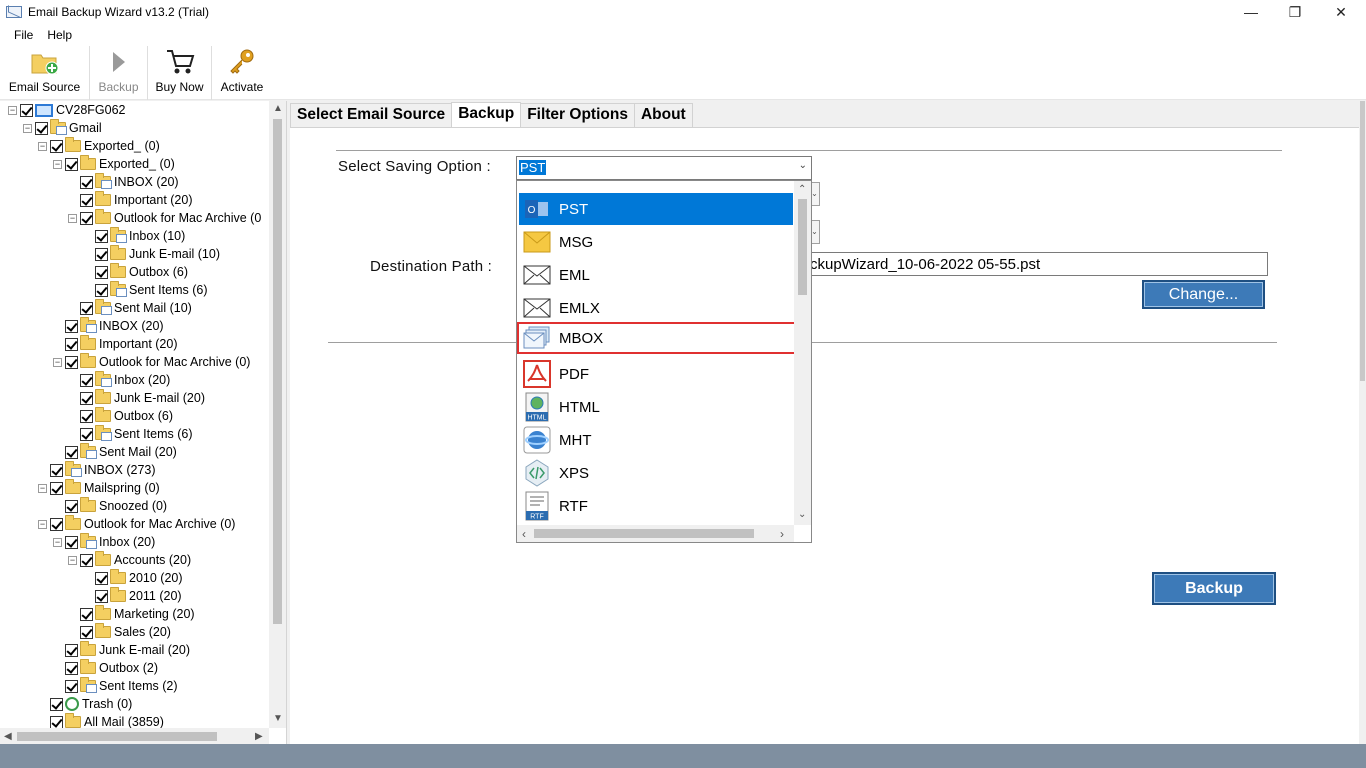  What do you see at coordinates (151, 254) in the screenshot?
I see `tree-item: Junk E-mail (10)` at bounding box center [151, 254].